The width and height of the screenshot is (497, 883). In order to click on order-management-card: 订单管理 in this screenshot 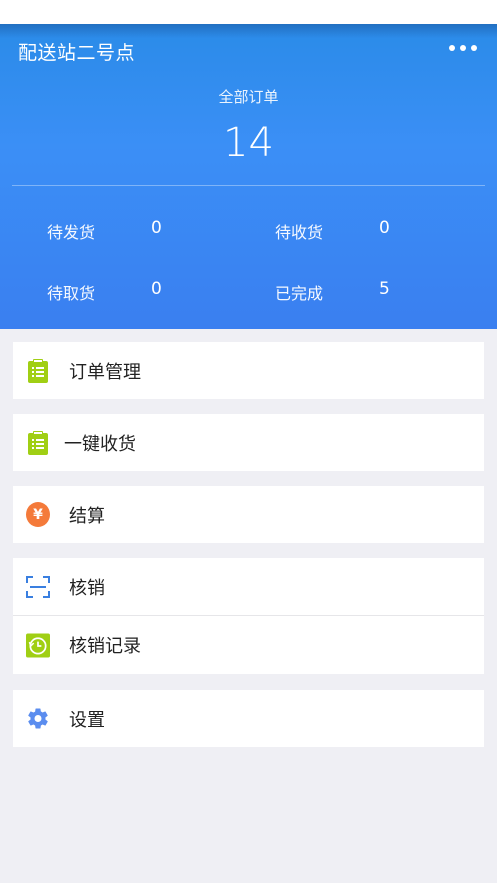, I will do `click(248, 370)`.